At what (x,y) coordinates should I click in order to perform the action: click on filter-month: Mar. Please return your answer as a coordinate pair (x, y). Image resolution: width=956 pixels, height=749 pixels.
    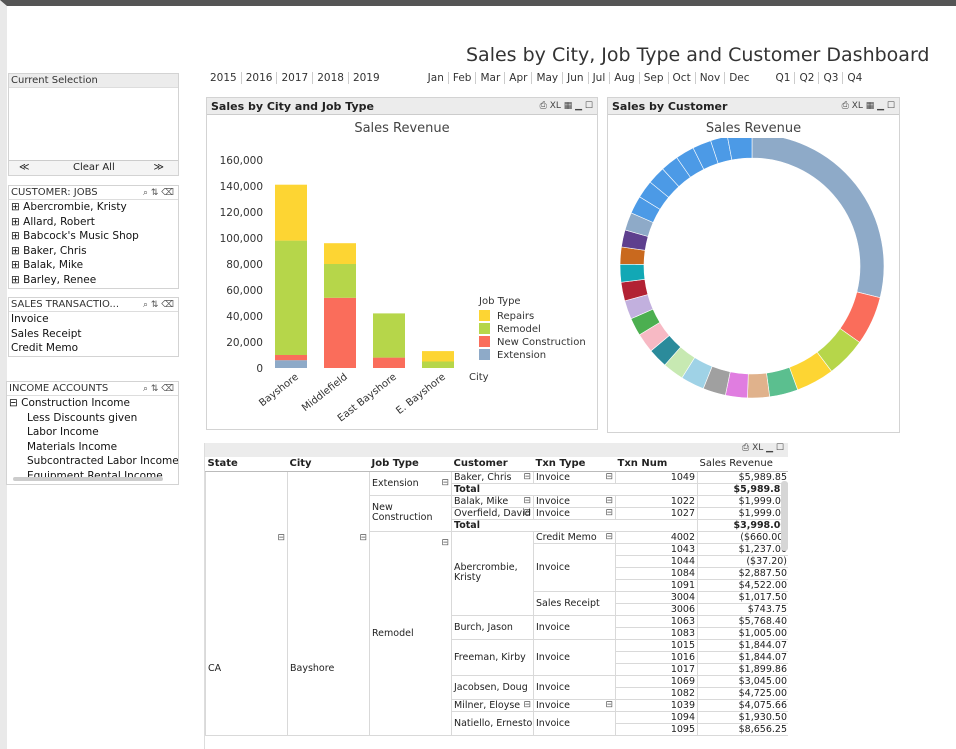
    Looking at the image, I should click on (491, 78).